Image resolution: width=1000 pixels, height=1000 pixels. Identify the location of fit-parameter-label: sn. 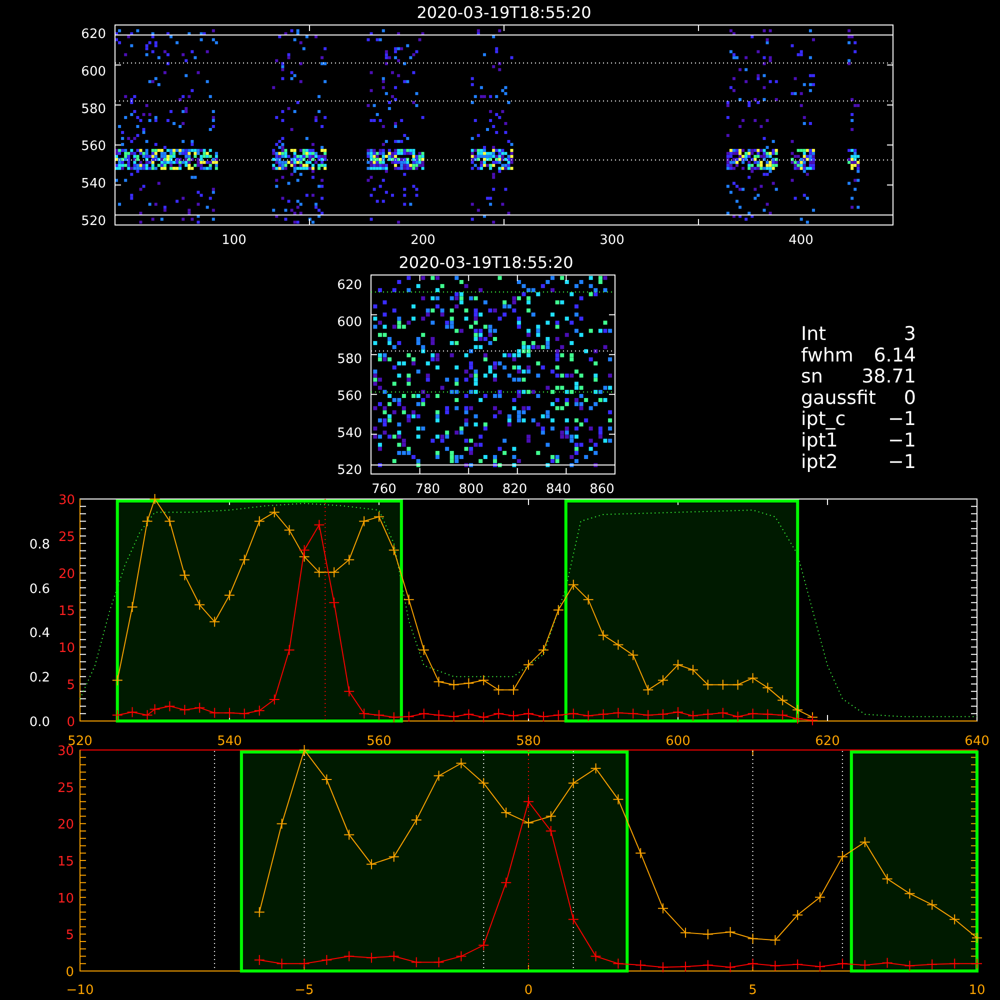
(812, 377).